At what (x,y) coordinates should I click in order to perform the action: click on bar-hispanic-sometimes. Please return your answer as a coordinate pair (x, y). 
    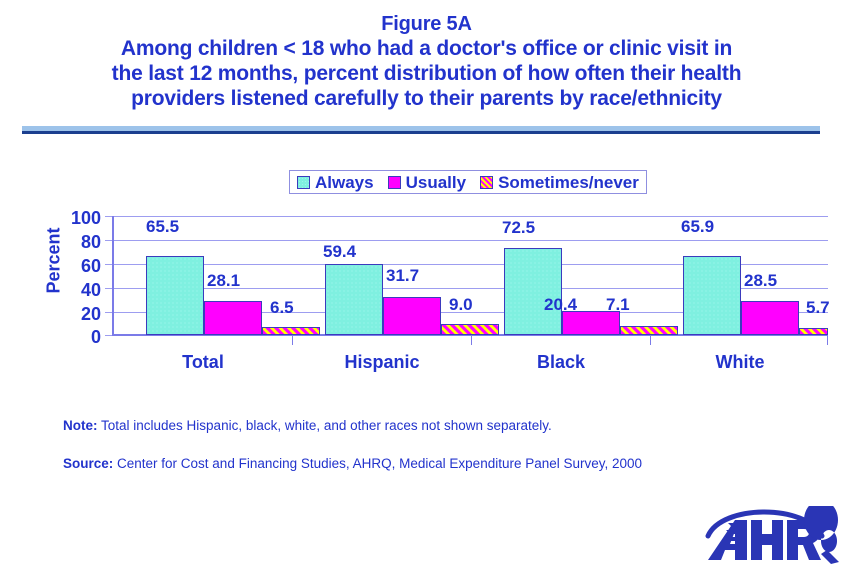
    Looking at the image, I should click on (470, 329).